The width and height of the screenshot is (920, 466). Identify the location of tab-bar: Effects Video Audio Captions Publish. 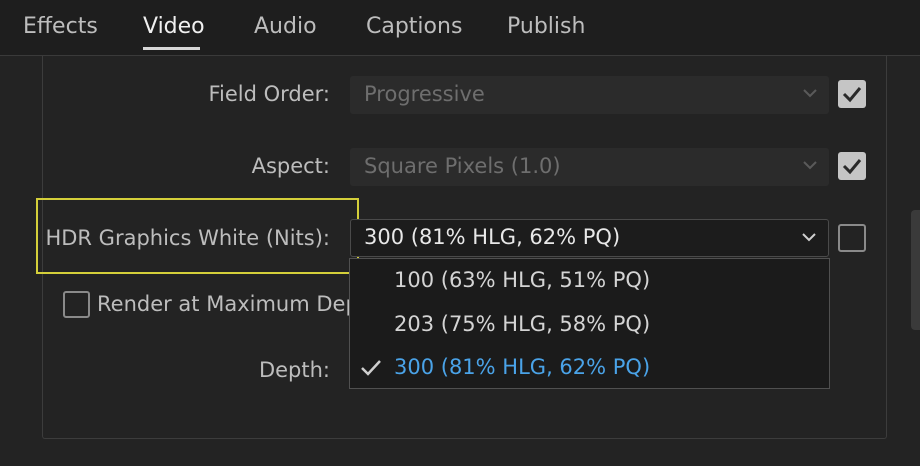
(460, 28).